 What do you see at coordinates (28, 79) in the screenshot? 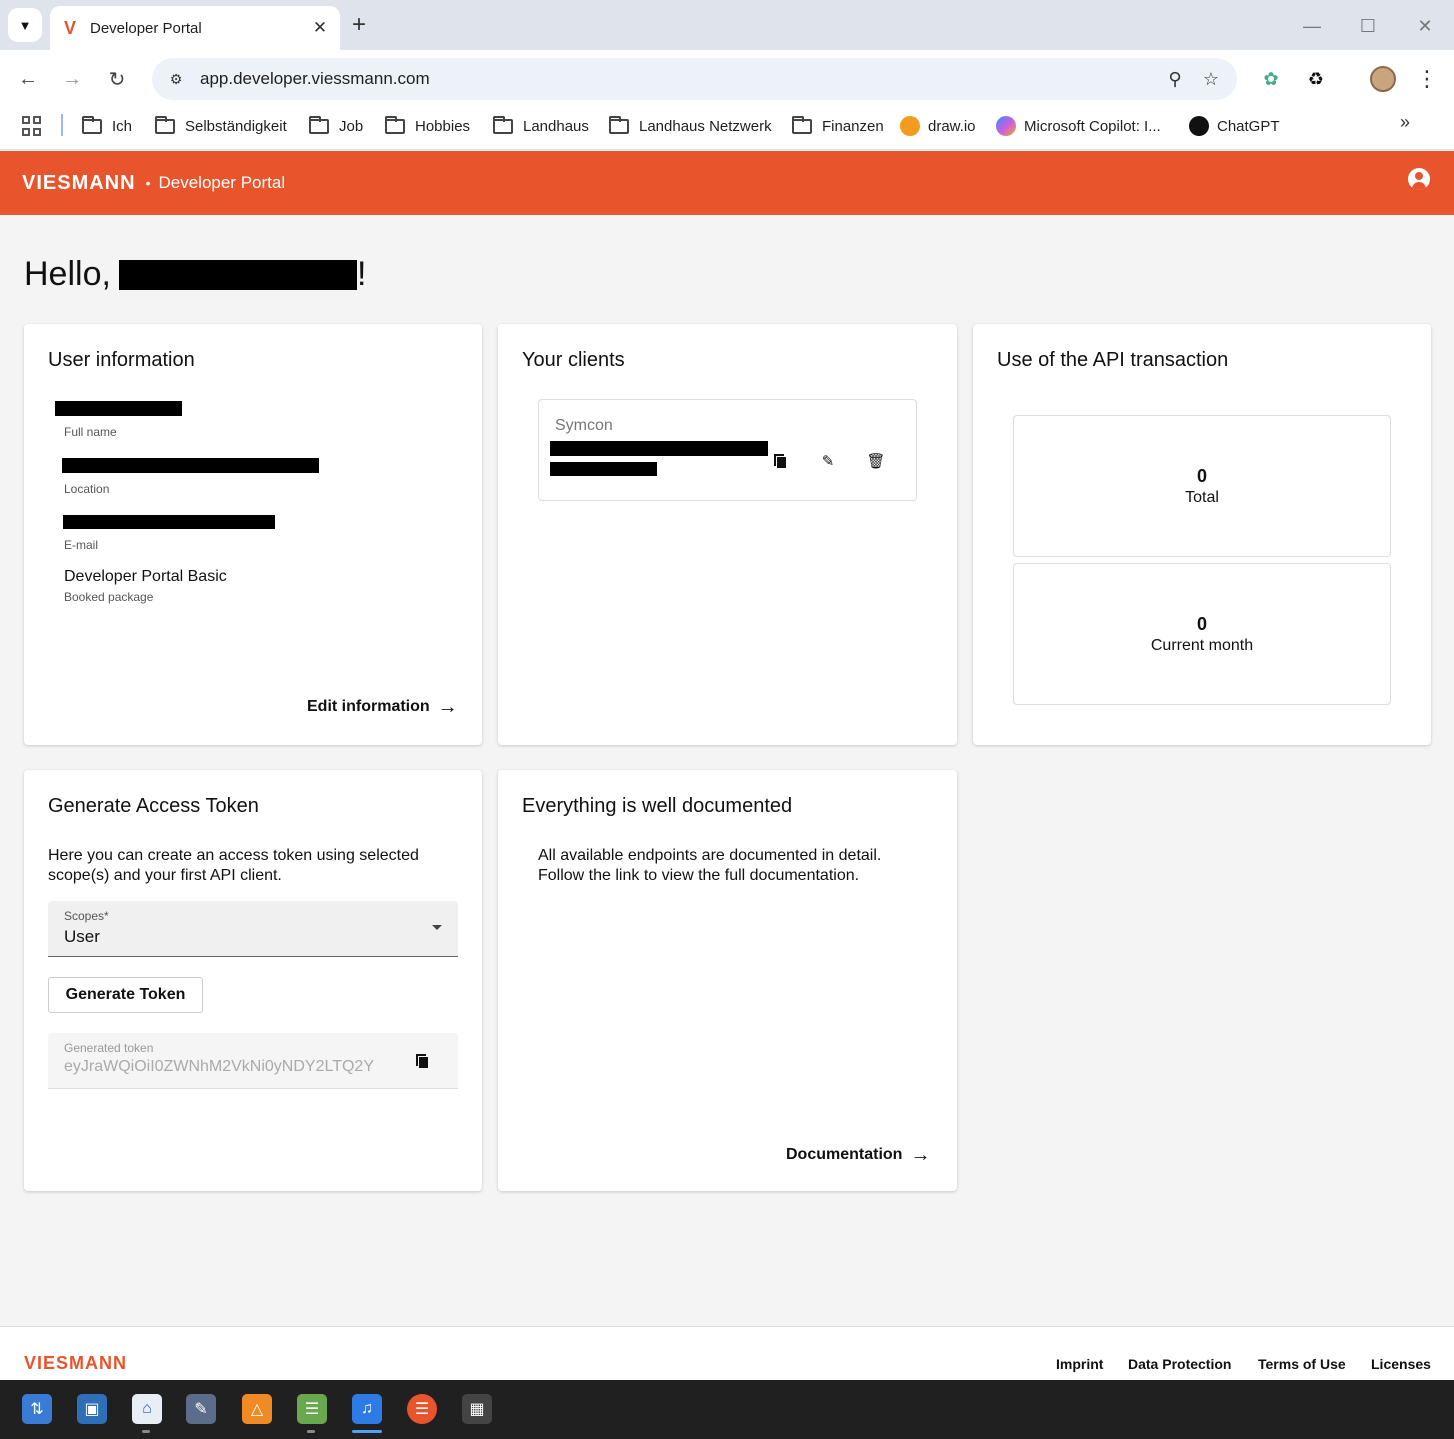
I see `back-arrow-icon: ←` at bounding box center [28, 79].